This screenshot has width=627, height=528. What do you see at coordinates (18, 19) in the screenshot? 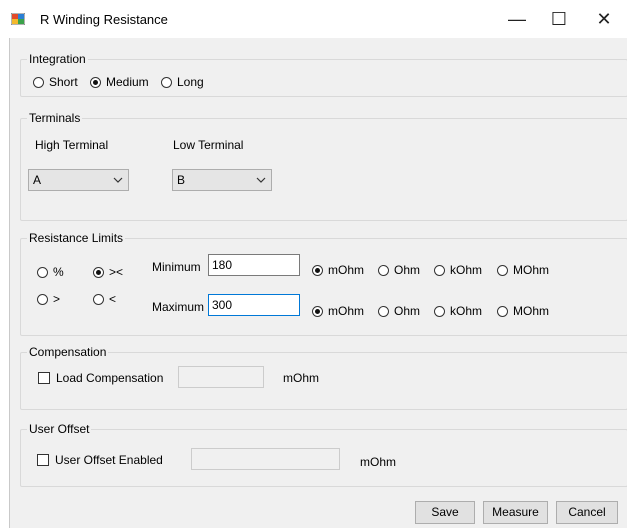
I see `app-icon` at bounding box center [18, 19].